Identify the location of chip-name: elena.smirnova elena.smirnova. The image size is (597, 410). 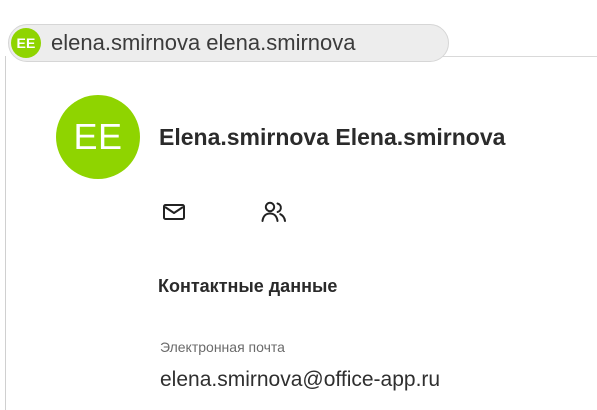
(203, 42).